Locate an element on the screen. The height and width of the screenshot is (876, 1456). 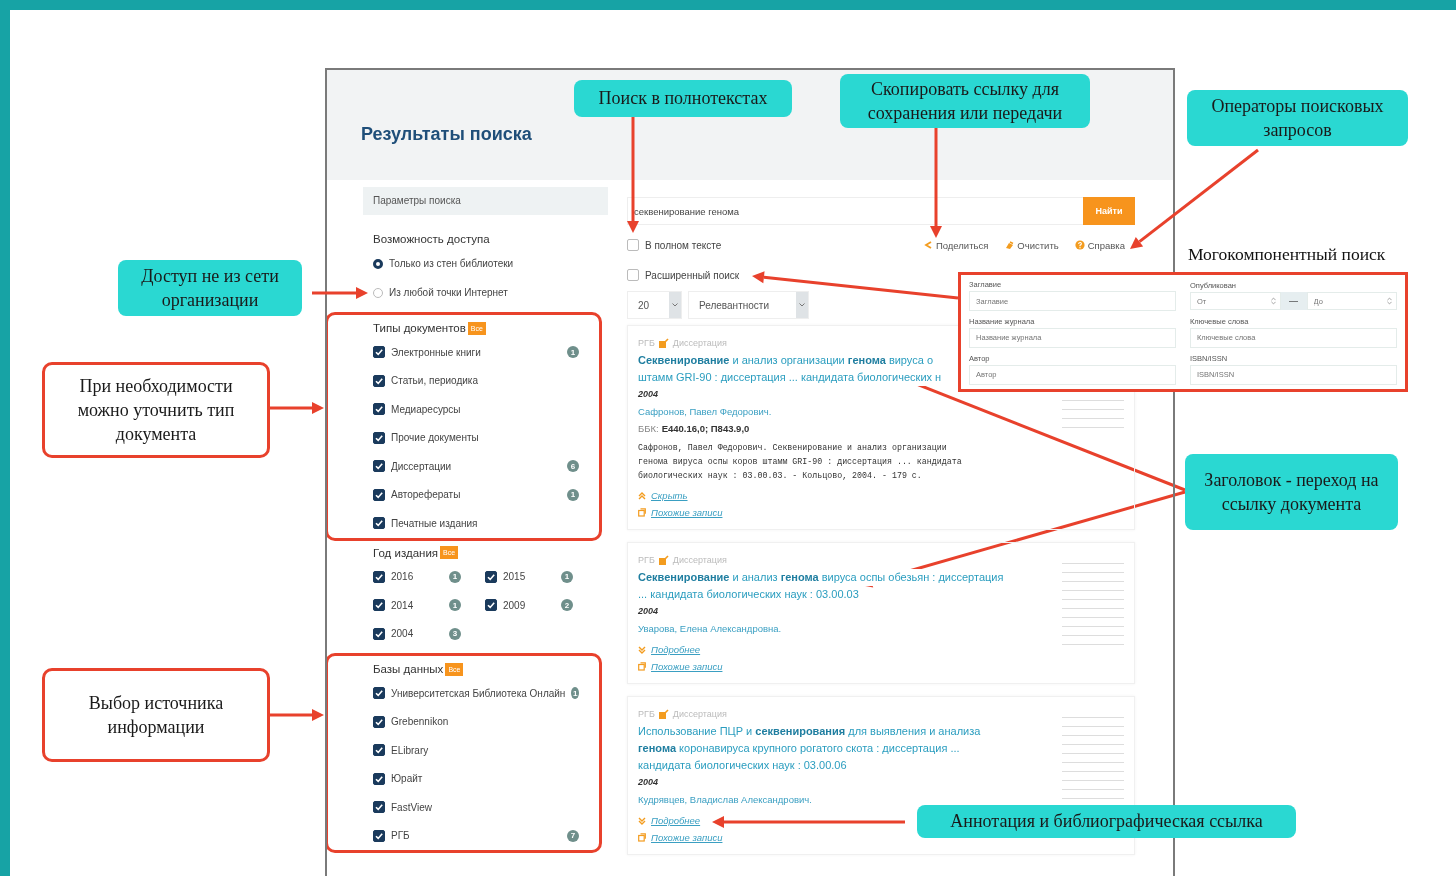
callout: При необходимости можно уточнить тип документа is located at coordinates (156, 410).